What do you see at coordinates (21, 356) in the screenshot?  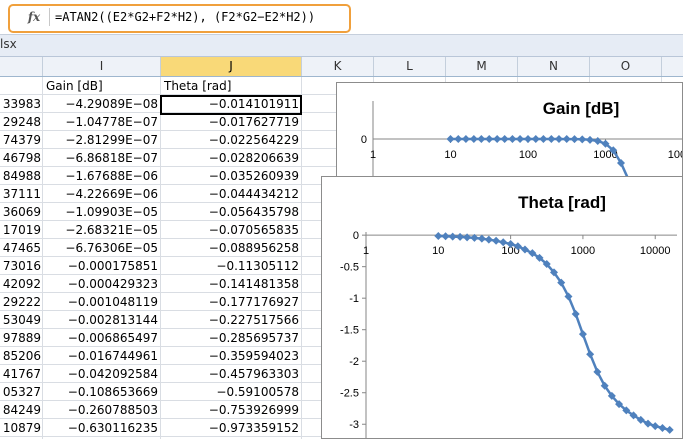 I see `cell: 85206` at bounding box center [21, 356].